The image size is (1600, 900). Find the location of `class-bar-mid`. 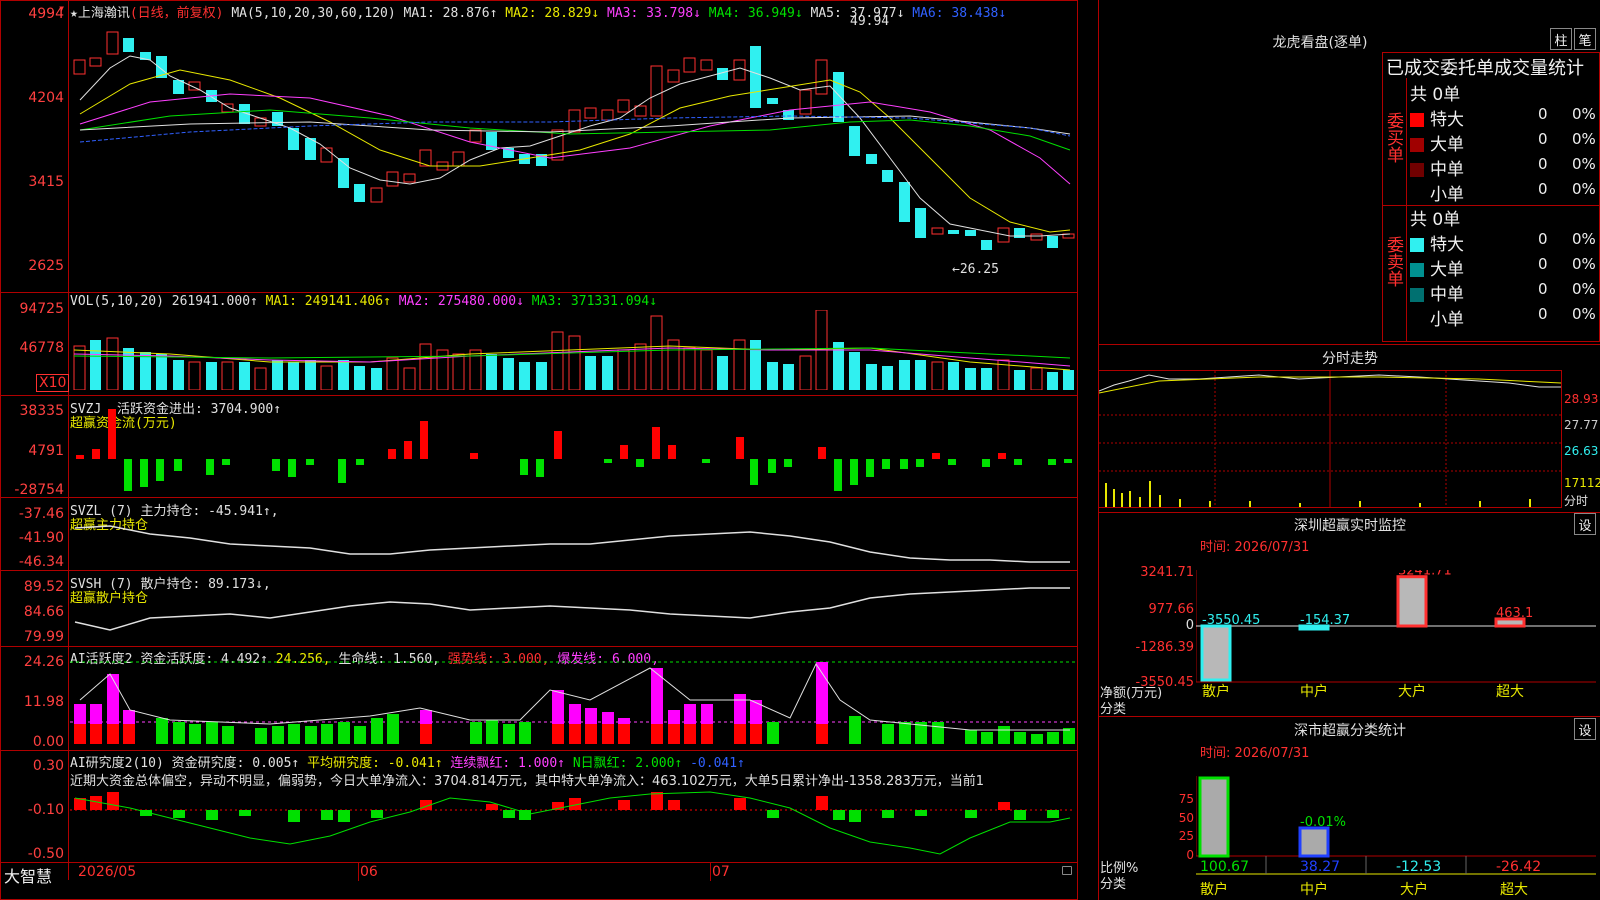

class-bar-mid is located at coordinates (1314, 842).